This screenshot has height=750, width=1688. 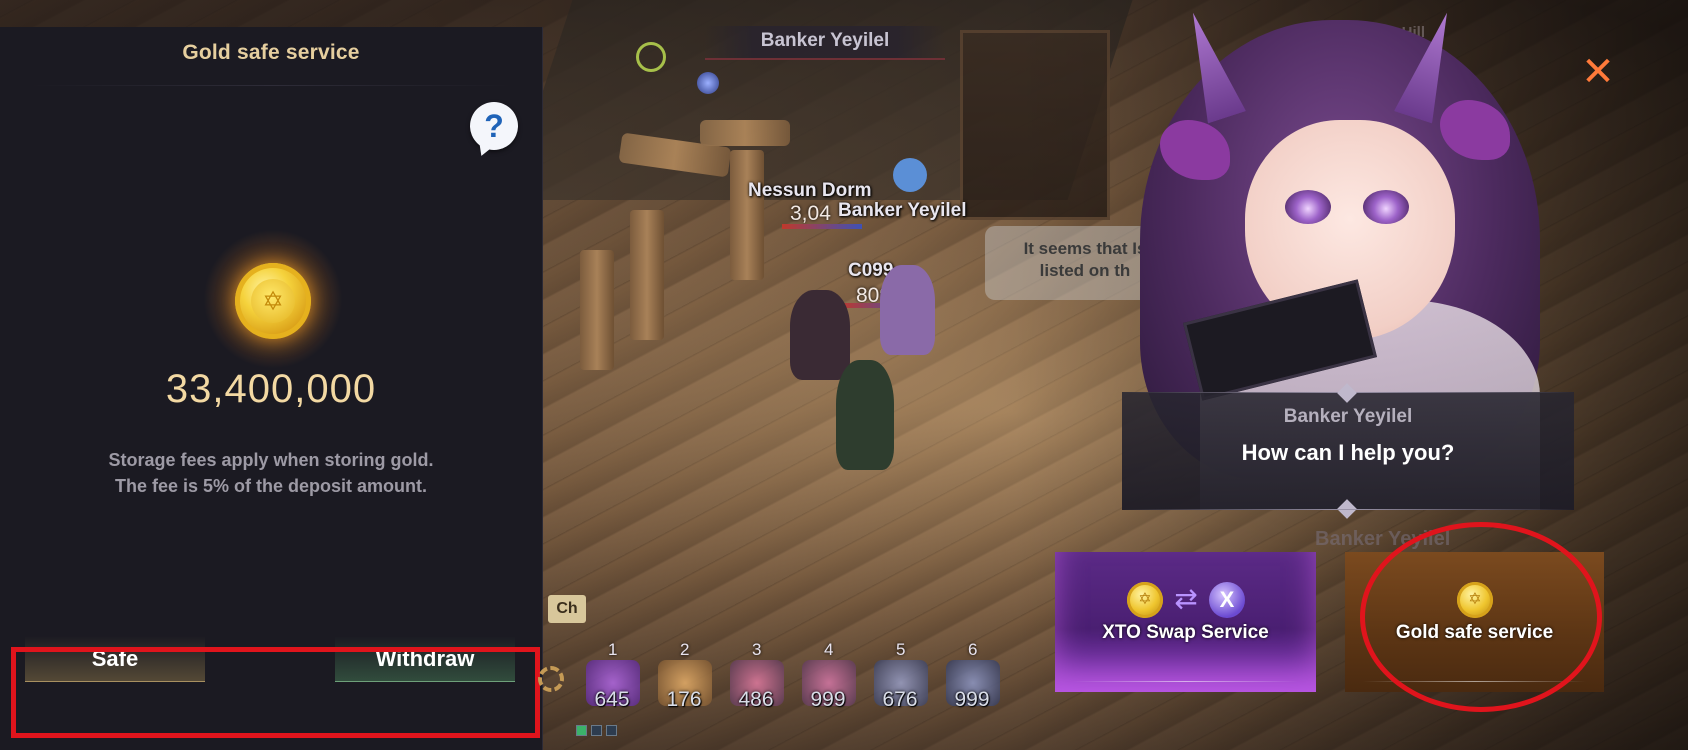 What do you see at coordinates (612, 699) in the screenshot?
I see `slot-count: 645` at bounding box center [612, 699].